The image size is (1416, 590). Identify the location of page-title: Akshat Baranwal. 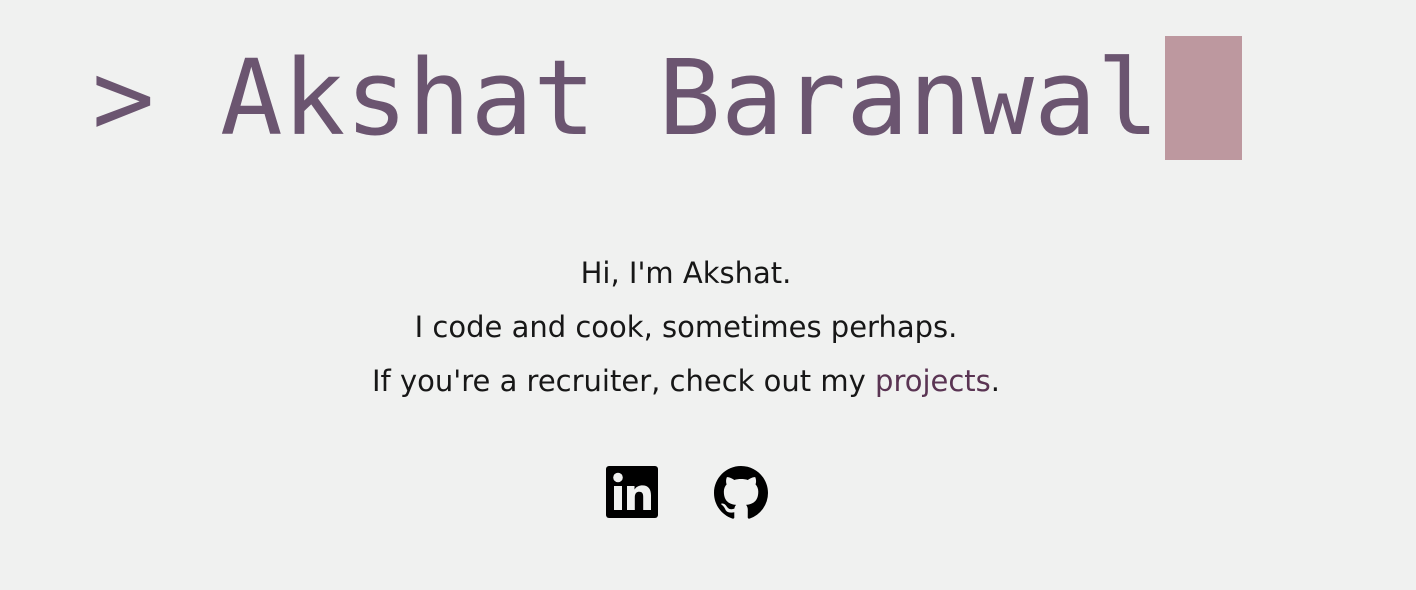
(690, 98).